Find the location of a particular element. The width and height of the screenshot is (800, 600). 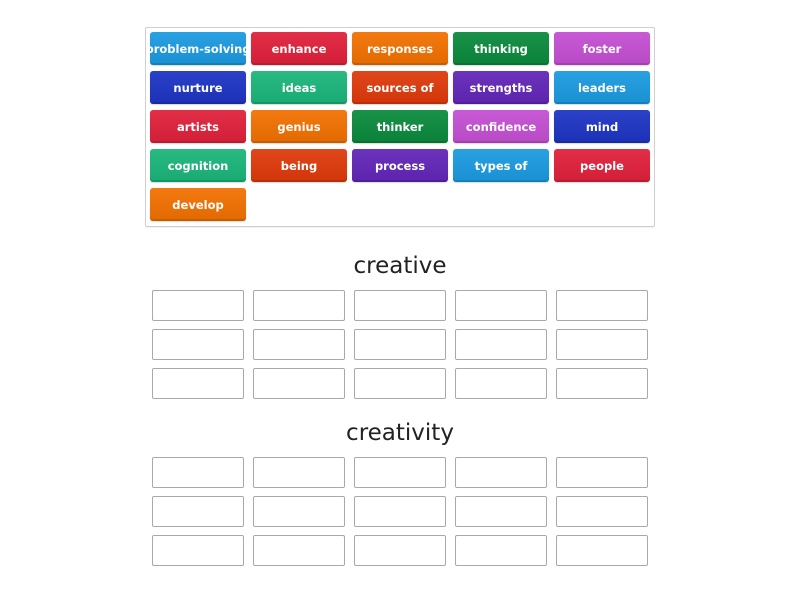

word-tile: sources of is located at coordinates (400, 87).